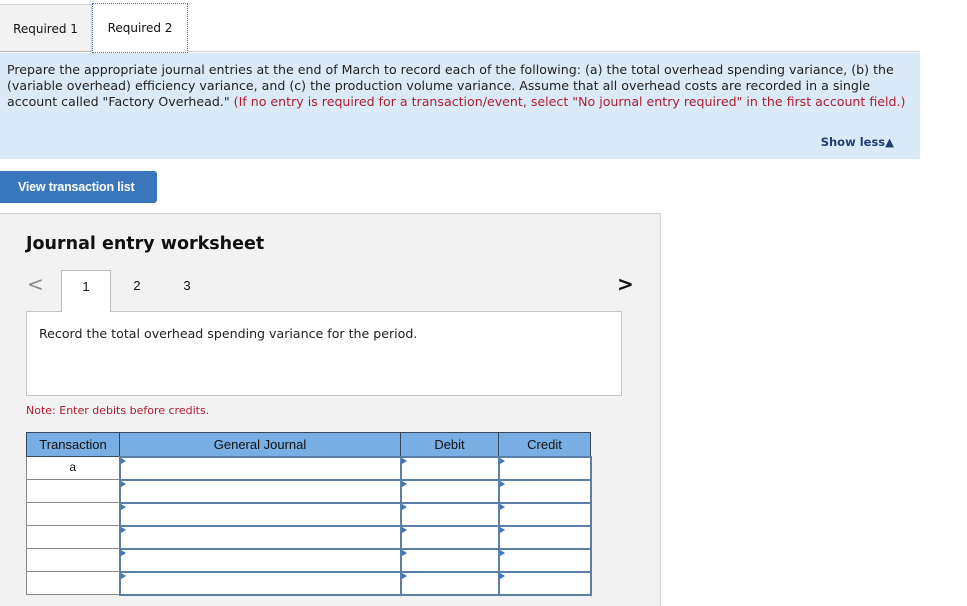 Image resolution: width=967 pixels, height=606 pixels. Describe the element at coordinates (86, 291) in the screenshot. I see `step-tab-1: 1` at that location.